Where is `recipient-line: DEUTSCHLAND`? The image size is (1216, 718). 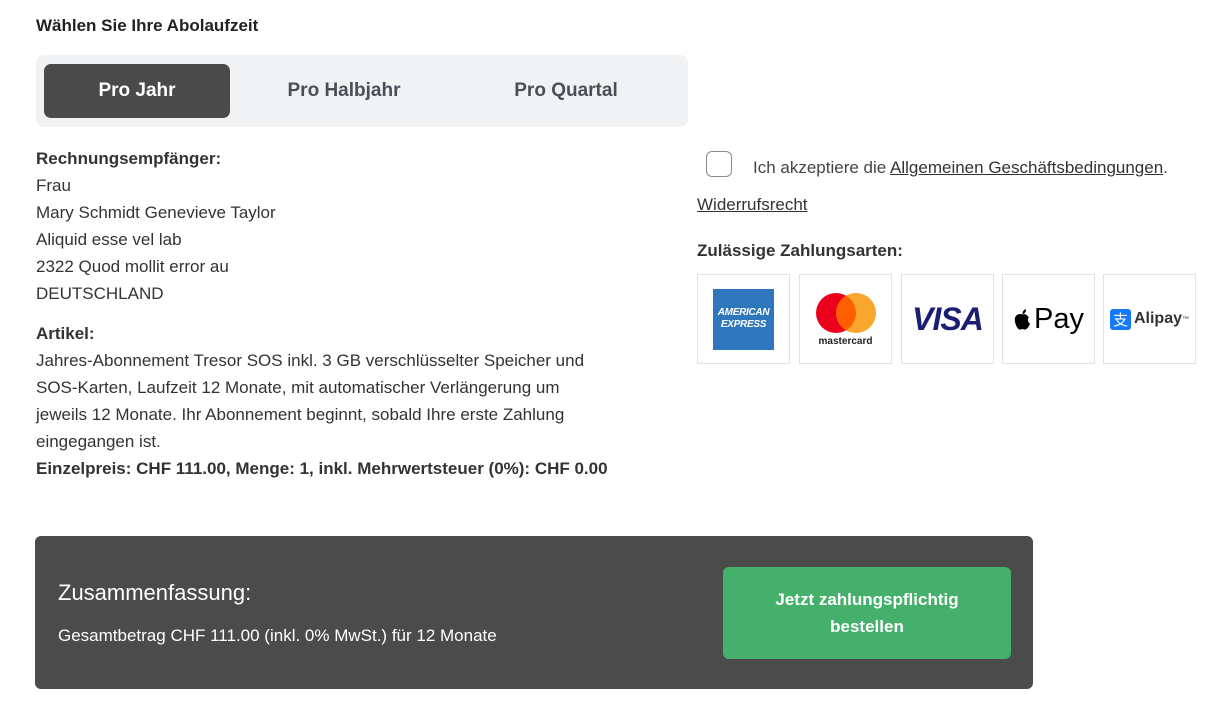 recipient-line: DEUTSCHLAND is located at coordinates (100, 293).